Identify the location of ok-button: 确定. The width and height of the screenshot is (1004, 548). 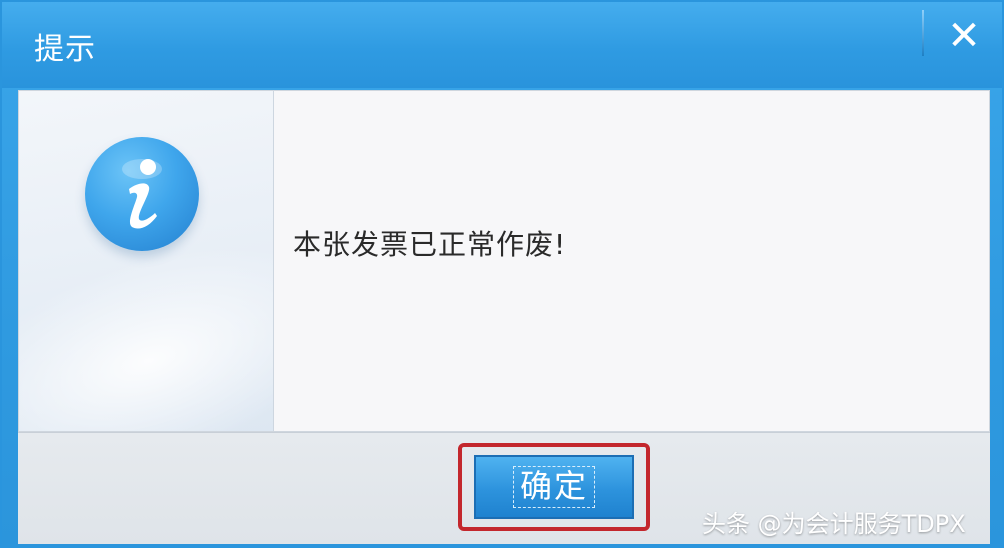
(554, 487).